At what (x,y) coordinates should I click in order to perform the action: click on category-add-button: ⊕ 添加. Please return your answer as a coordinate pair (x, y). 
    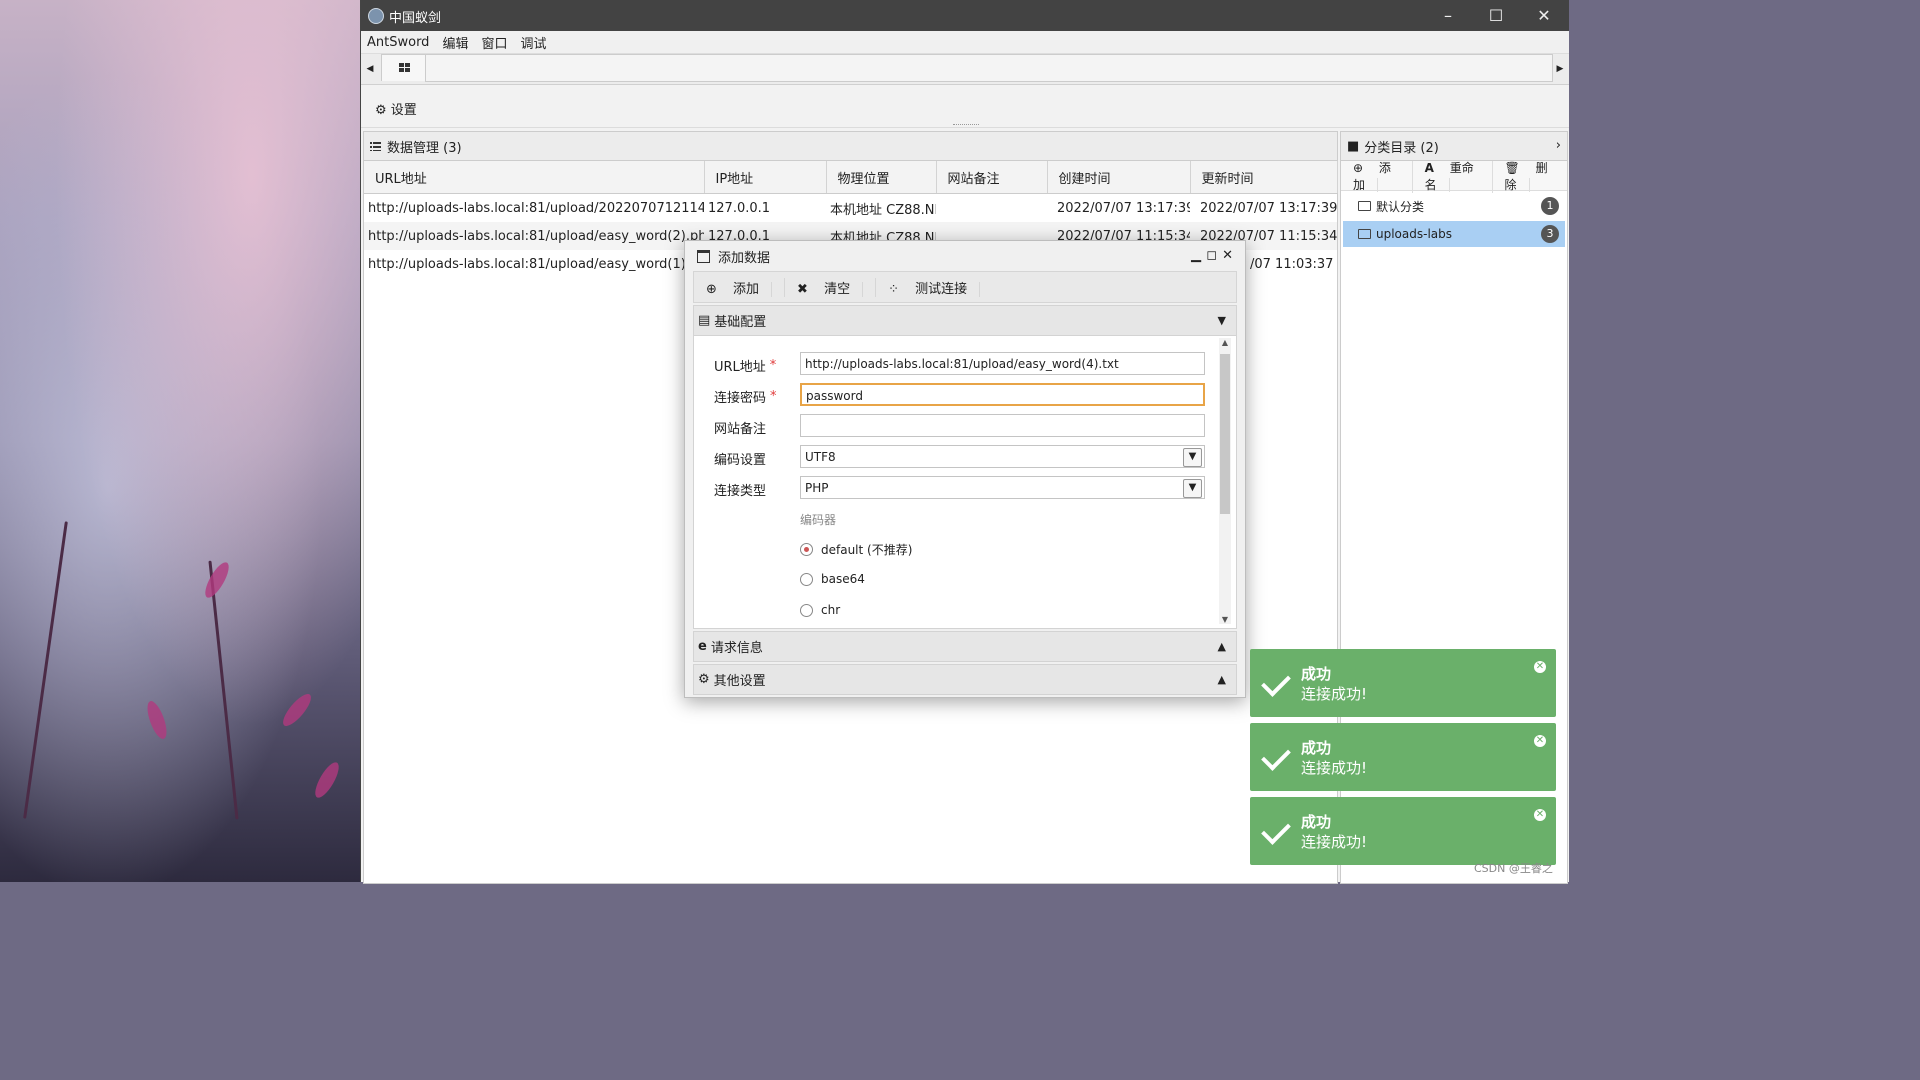
    Looking at the image, I should click on (1377, 175).